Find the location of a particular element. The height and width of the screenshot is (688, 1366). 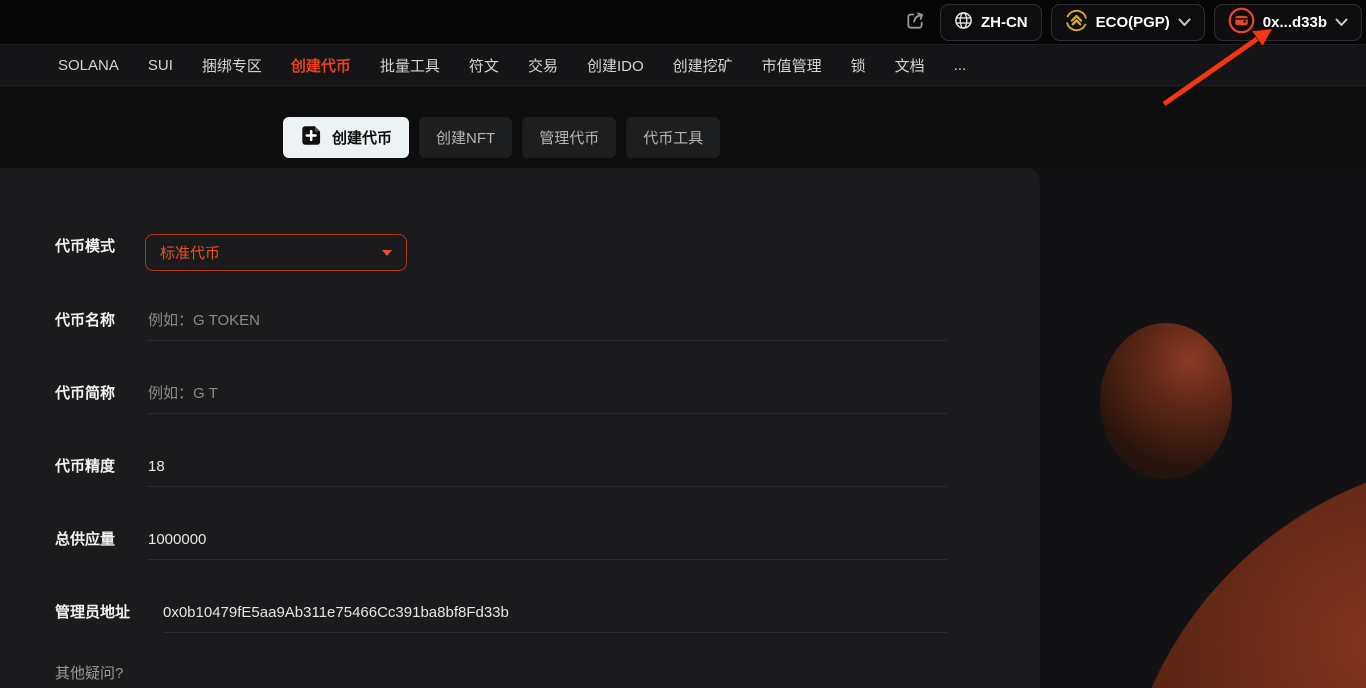

tab-label: 代币工具 is located at coordinates (673, 138).